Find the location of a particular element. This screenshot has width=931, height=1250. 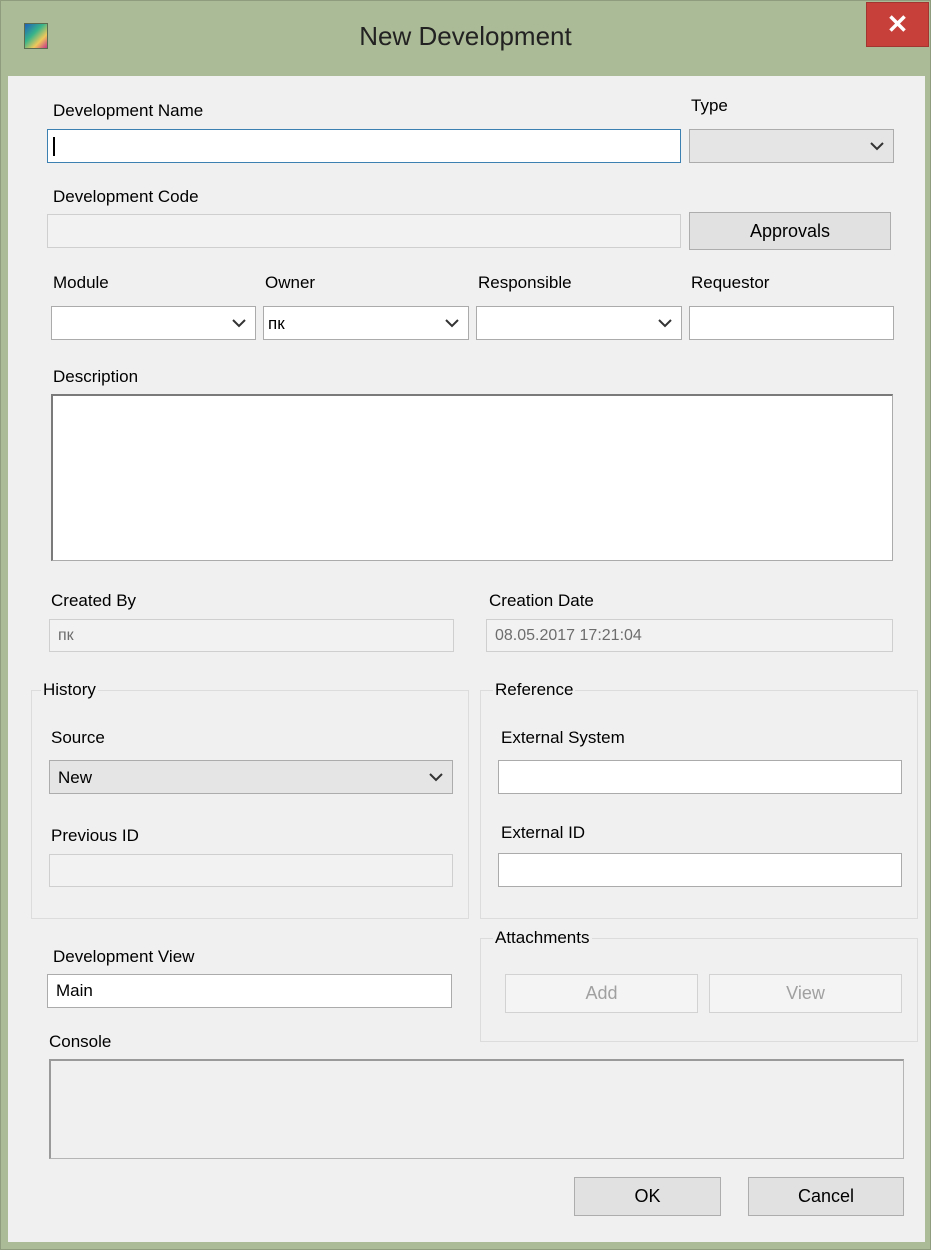

development-code-input is located at coordinates (364, 231).